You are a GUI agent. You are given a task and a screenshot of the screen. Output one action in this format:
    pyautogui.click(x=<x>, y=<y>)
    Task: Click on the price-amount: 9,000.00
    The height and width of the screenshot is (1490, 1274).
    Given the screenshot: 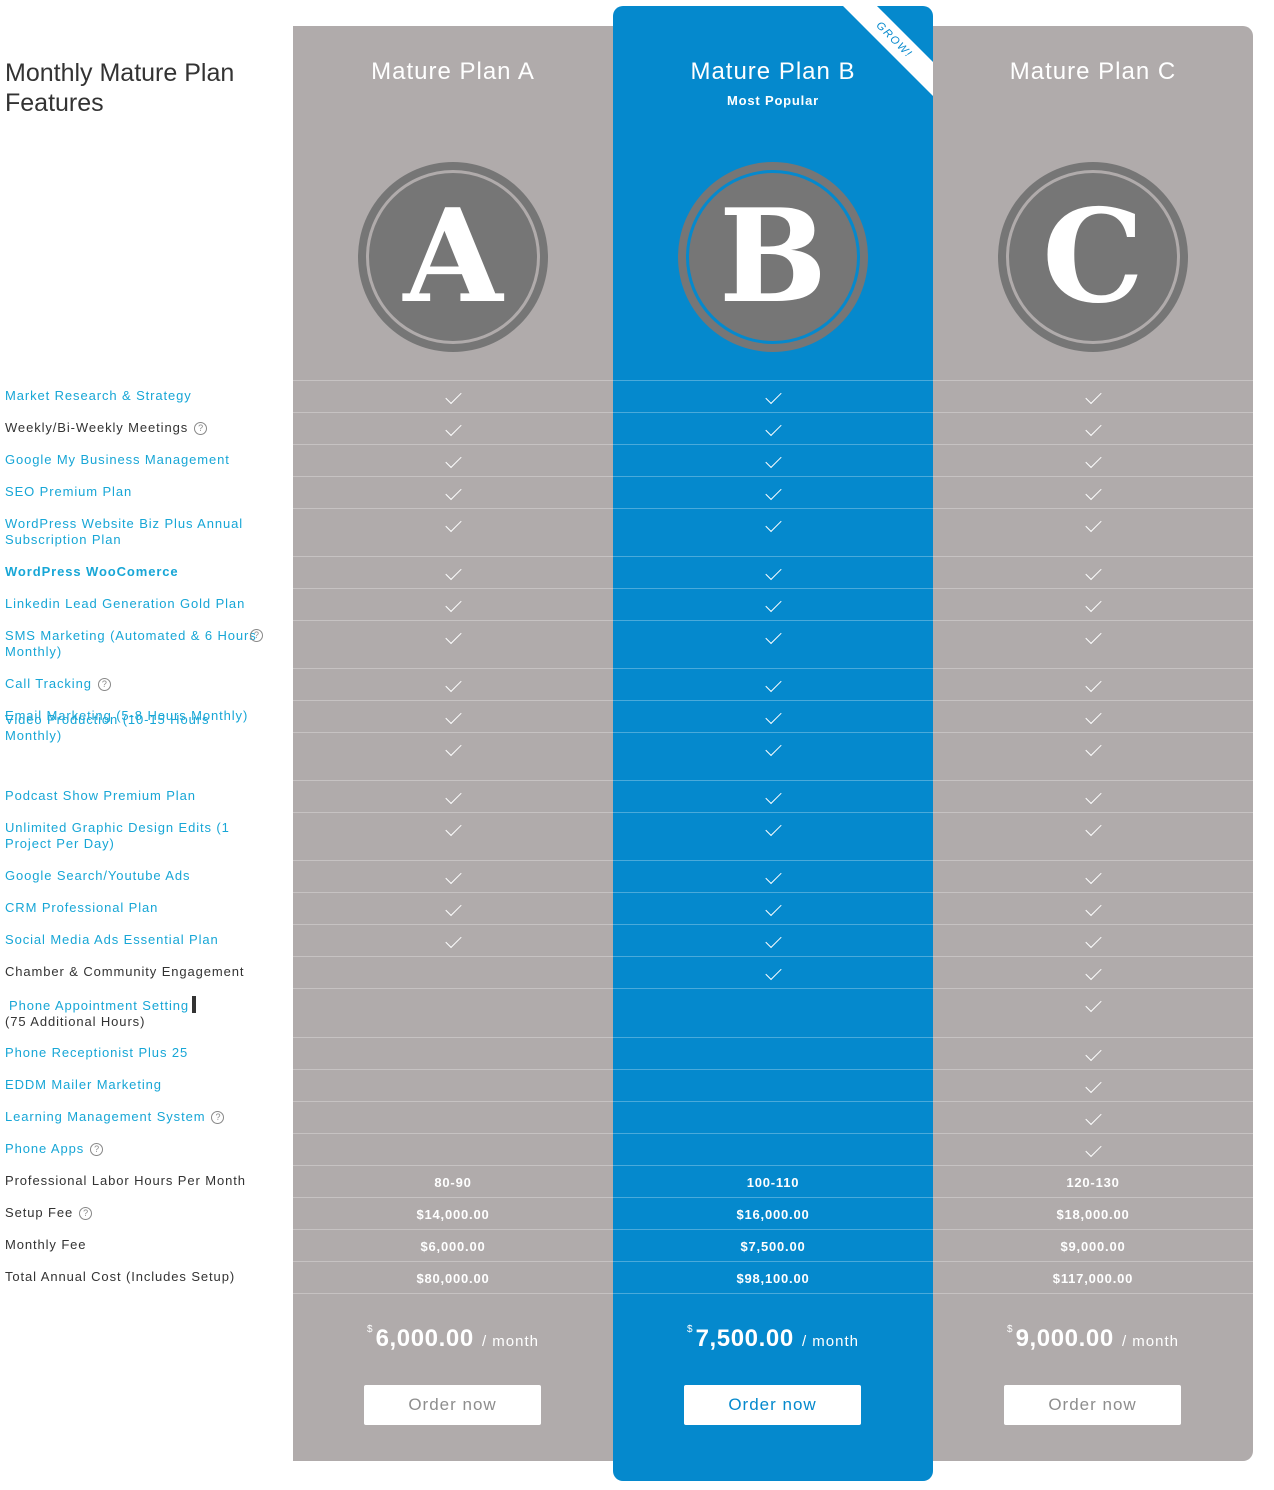 What is the action you would take?
    pyautogui.click(x=1064, y=1338)
    